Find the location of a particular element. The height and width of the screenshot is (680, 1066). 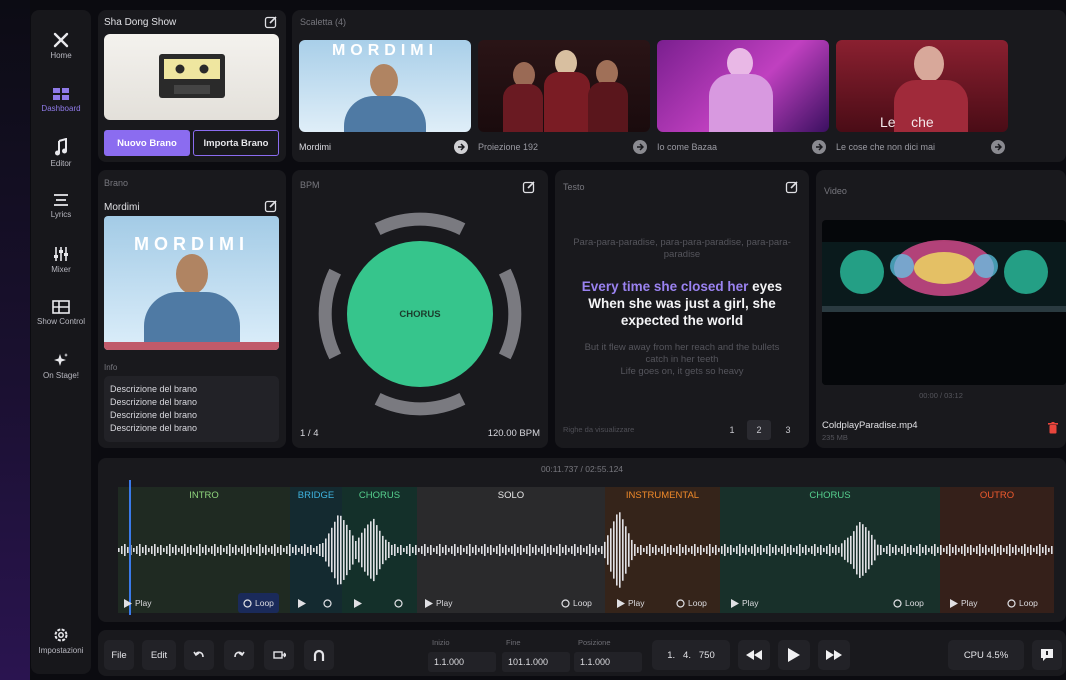

rewind-button is located at coordinates (754, 655).